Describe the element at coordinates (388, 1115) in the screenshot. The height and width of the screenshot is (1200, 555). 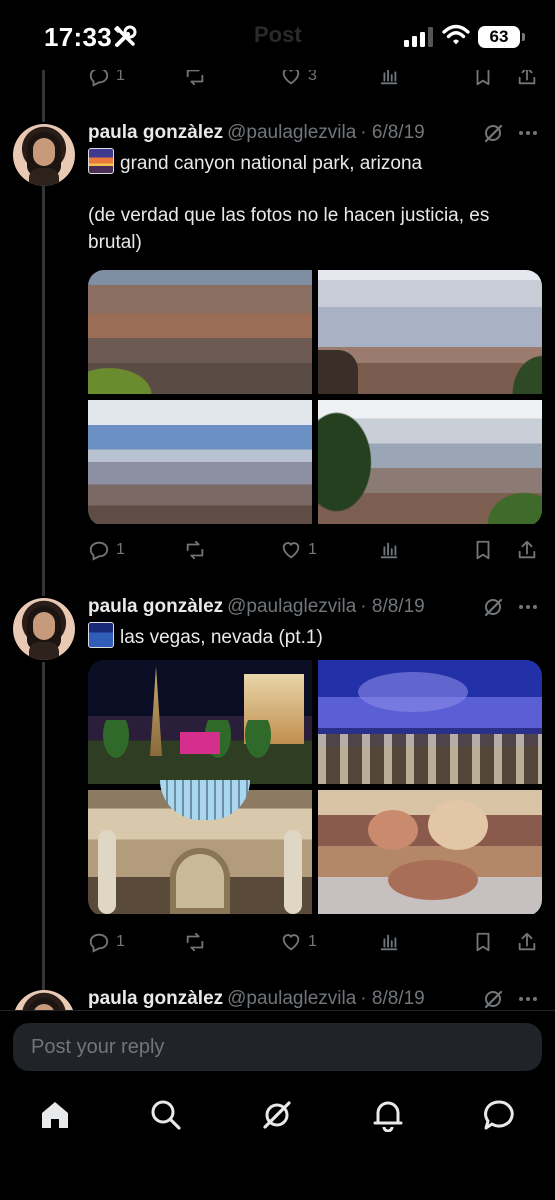
I see `notifications-icon` at that location.